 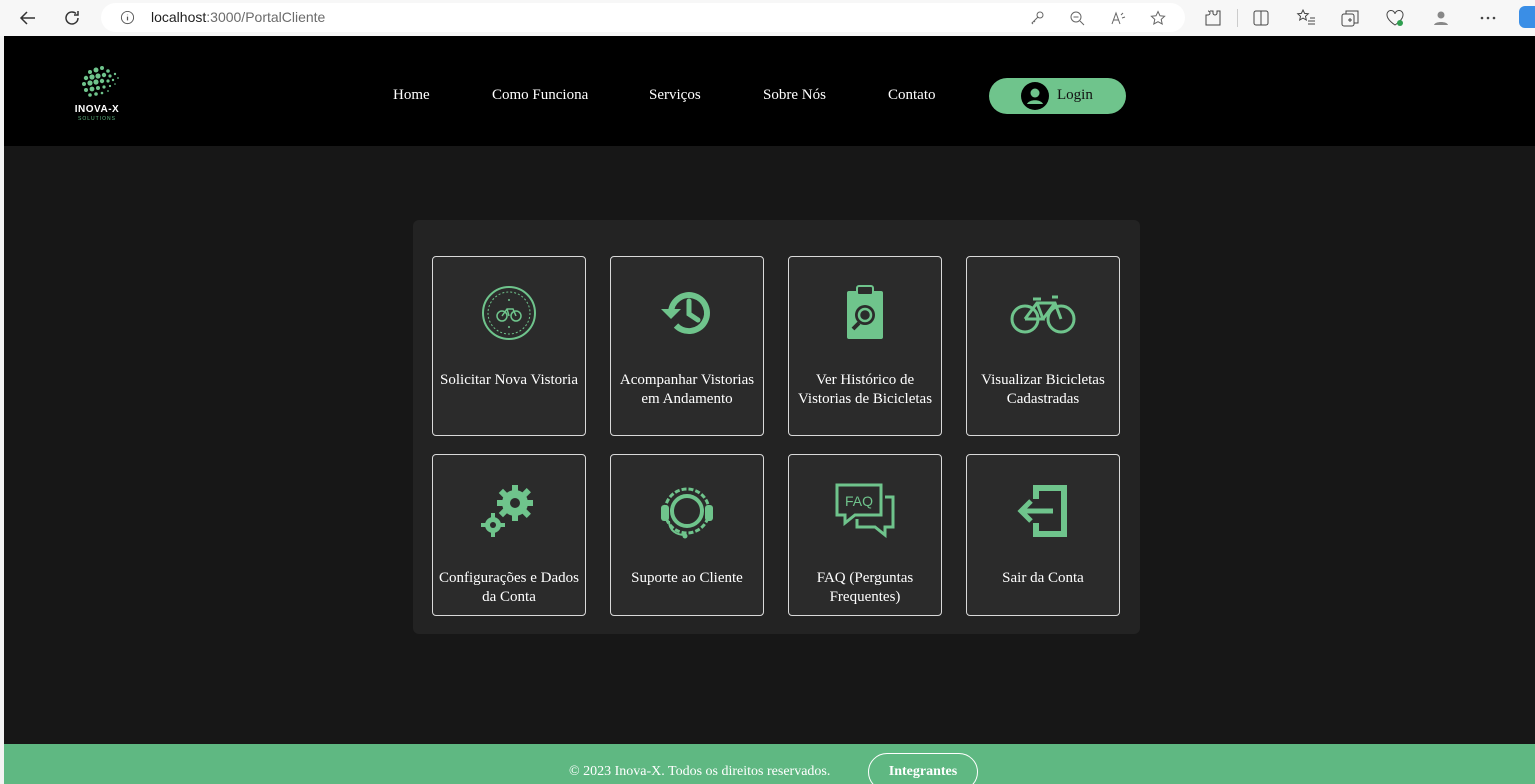 What do you see at coordinates (1527, 17) in the screenshot?
I see `copilot-icon` at bounding box center [1527, 17].